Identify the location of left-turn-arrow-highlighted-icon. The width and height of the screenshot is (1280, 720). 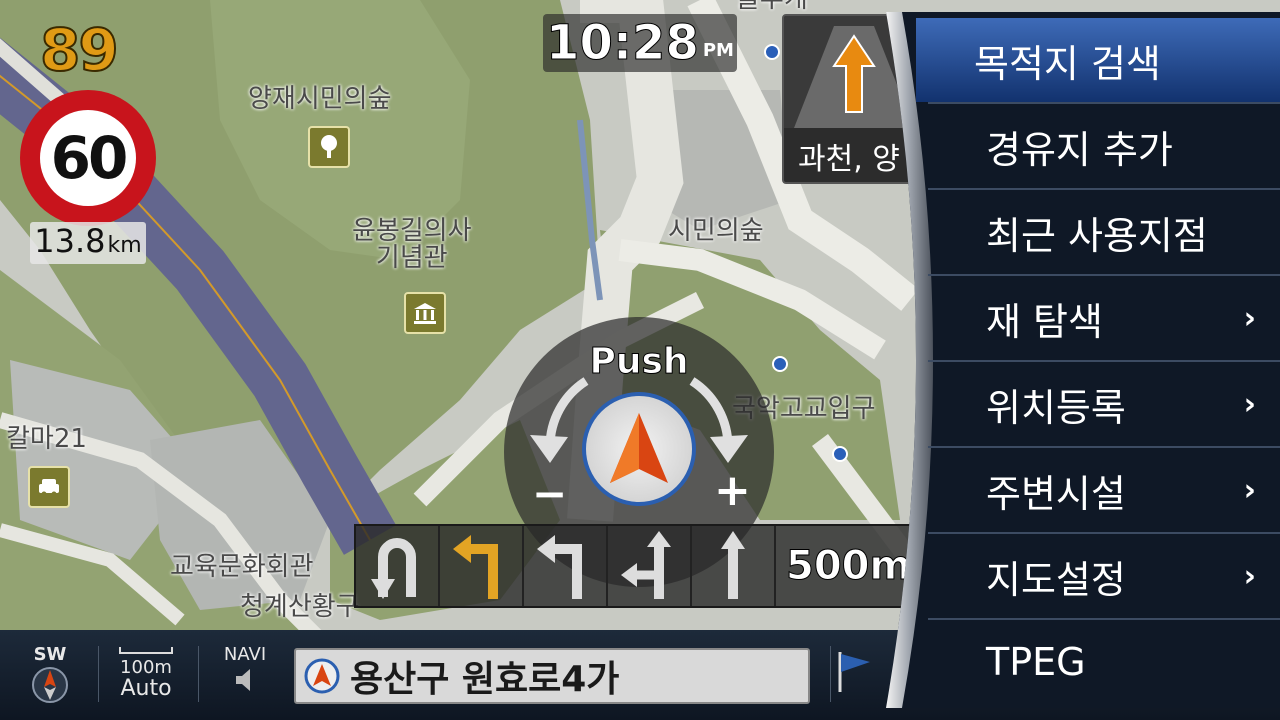
(475, 567).